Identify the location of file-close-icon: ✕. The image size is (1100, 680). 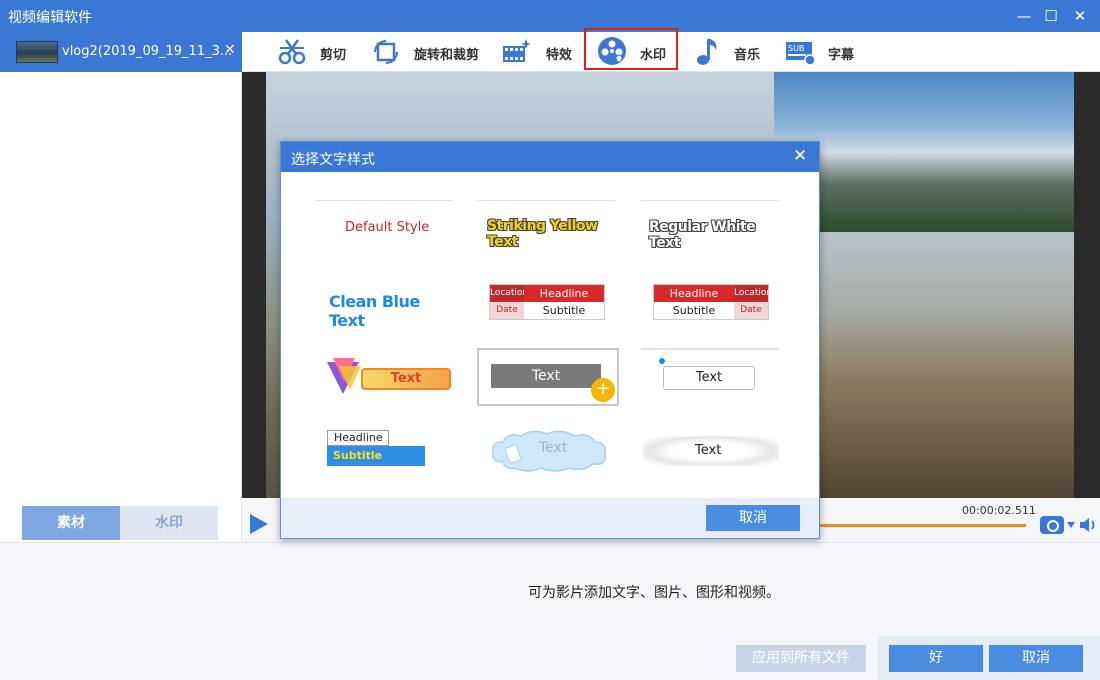
(230, 50).